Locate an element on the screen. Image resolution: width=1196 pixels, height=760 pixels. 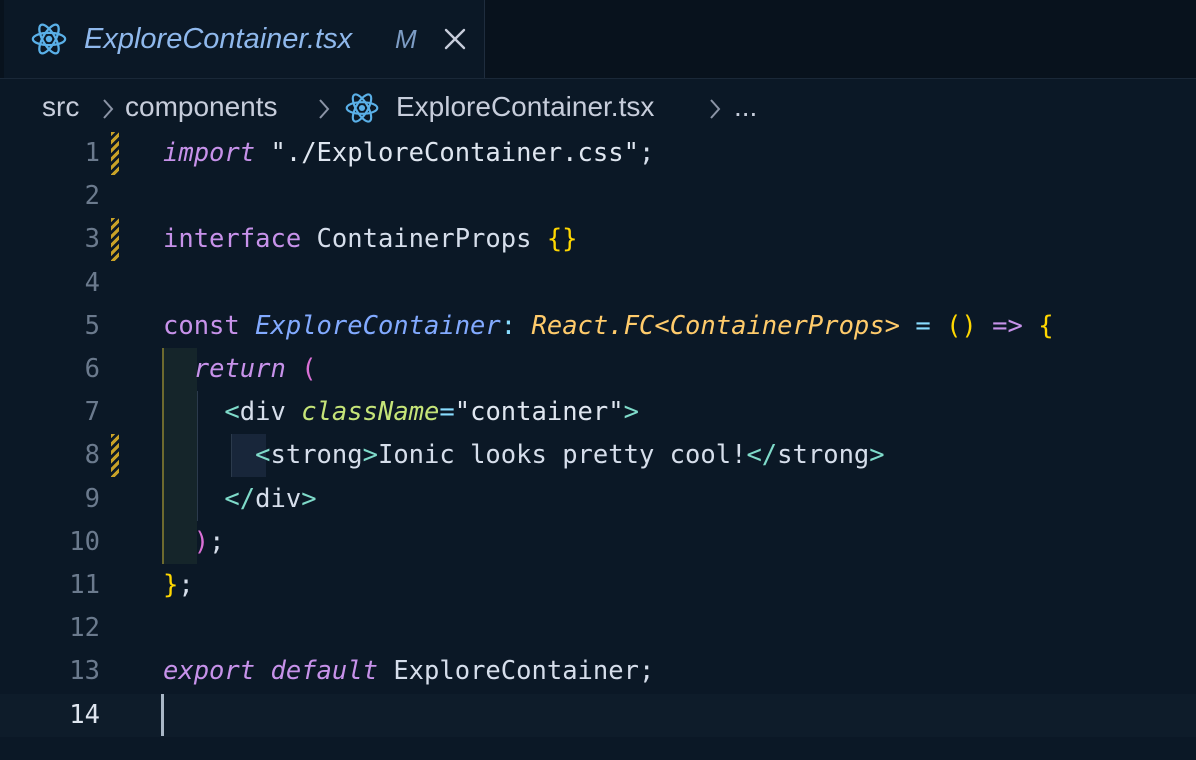
code-line-3: interface ContainerProps {} is located at coordinates (598, 239).